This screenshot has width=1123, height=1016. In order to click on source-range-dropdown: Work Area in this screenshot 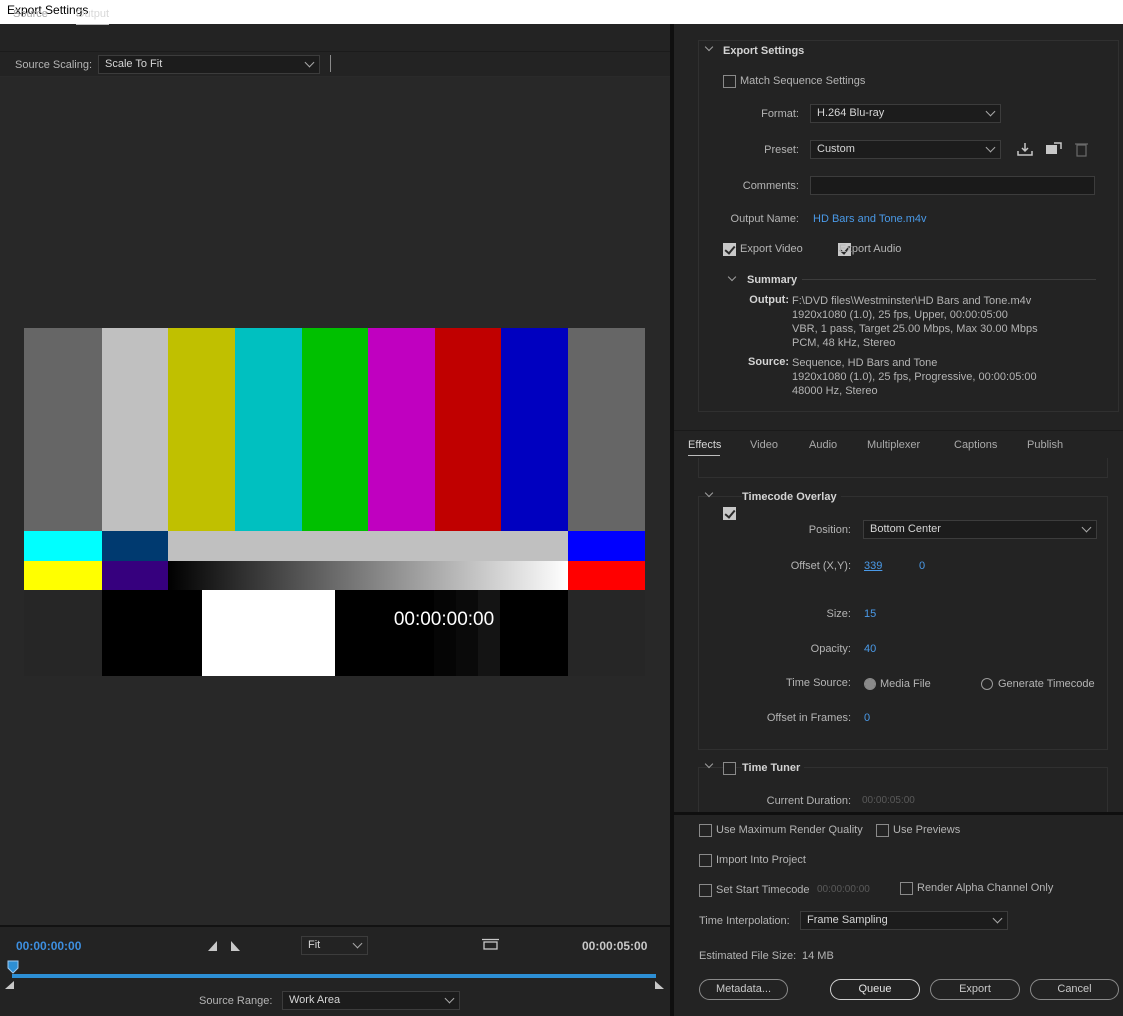, I will do `click(371, 1000)`.